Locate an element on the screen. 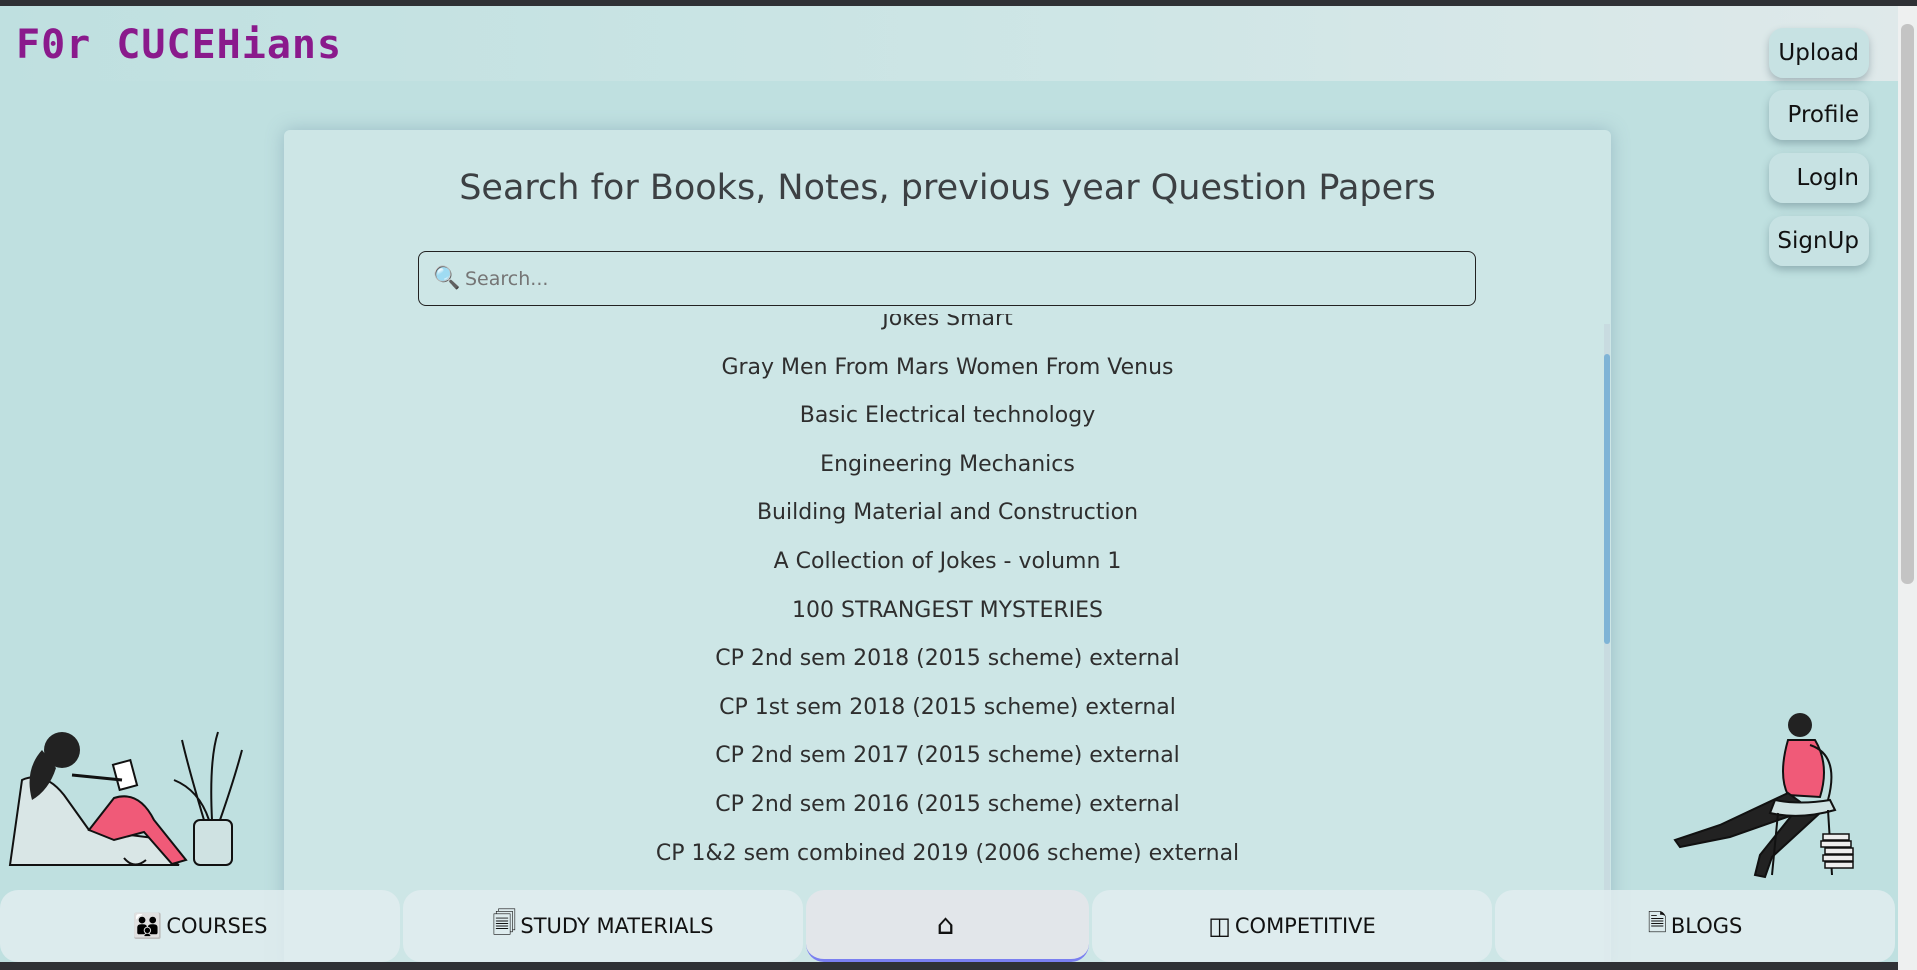  list-item: Engineering Mechanics is located at coordinates (947, 464).